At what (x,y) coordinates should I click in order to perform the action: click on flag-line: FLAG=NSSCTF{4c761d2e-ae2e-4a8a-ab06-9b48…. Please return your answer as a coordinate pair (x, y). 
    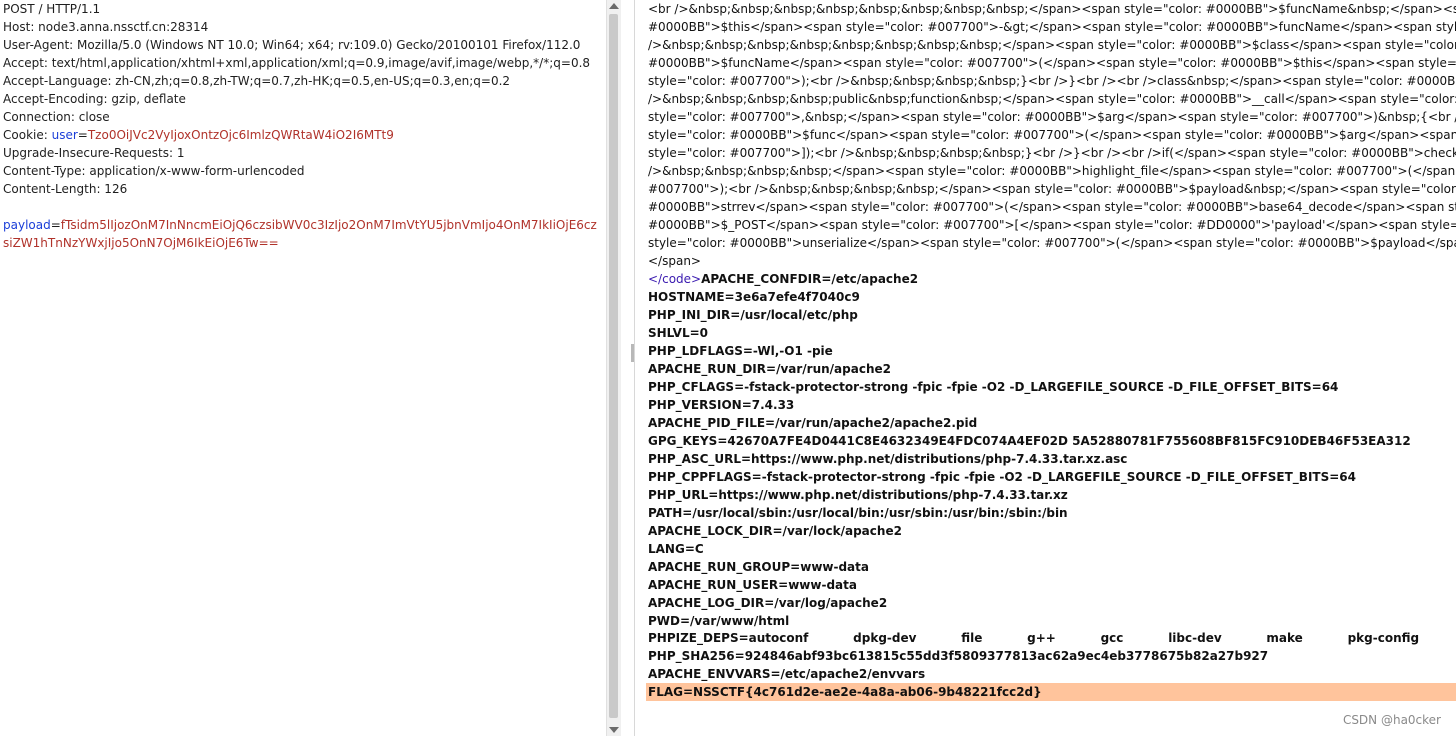
    Looking at the image, I should click on (845, 692).